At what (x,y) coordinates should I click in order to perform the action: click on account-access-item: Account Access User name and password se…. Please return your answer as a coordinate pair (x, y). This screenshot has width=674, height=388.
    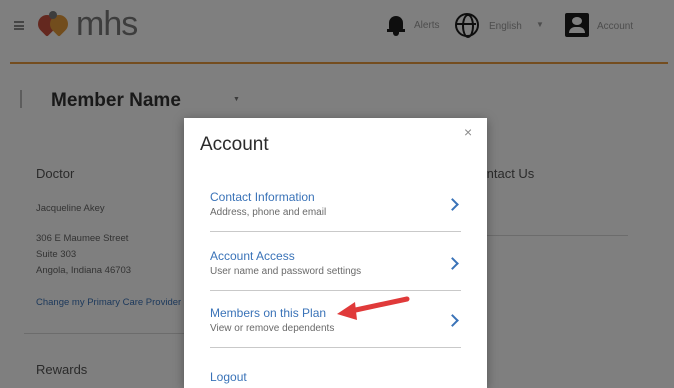
    Looking at the image, I should click on (335, 267).